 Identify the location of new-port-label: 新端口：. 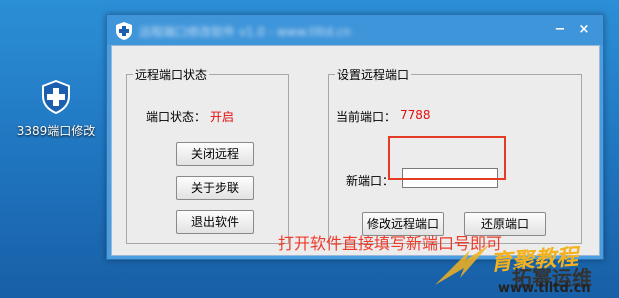
(370, 181).